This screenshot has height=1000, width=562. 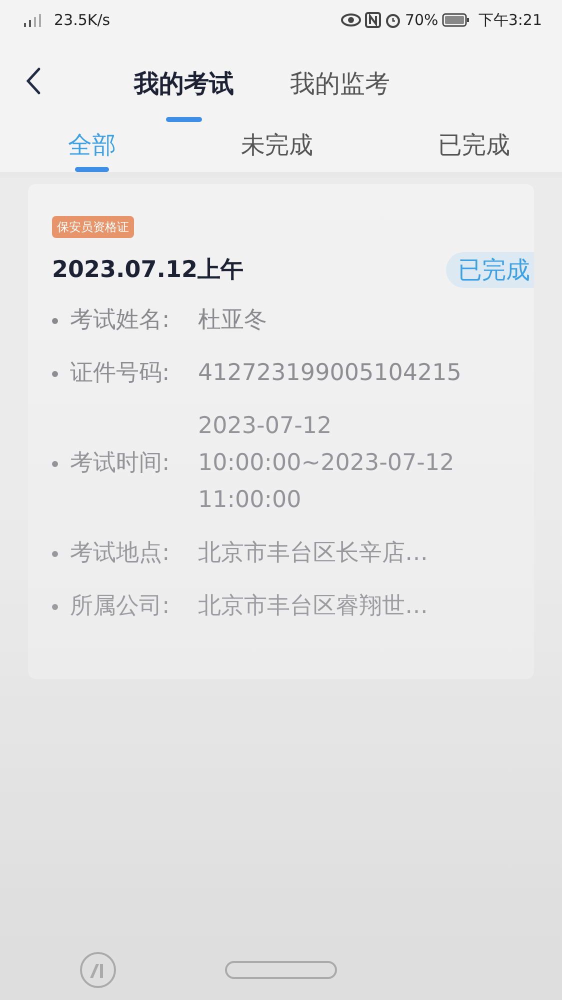 What do you see at coordinates (120, 463) in the screenshot?
I see `field-label: 考试时间:` at bounding box center [120, 463].